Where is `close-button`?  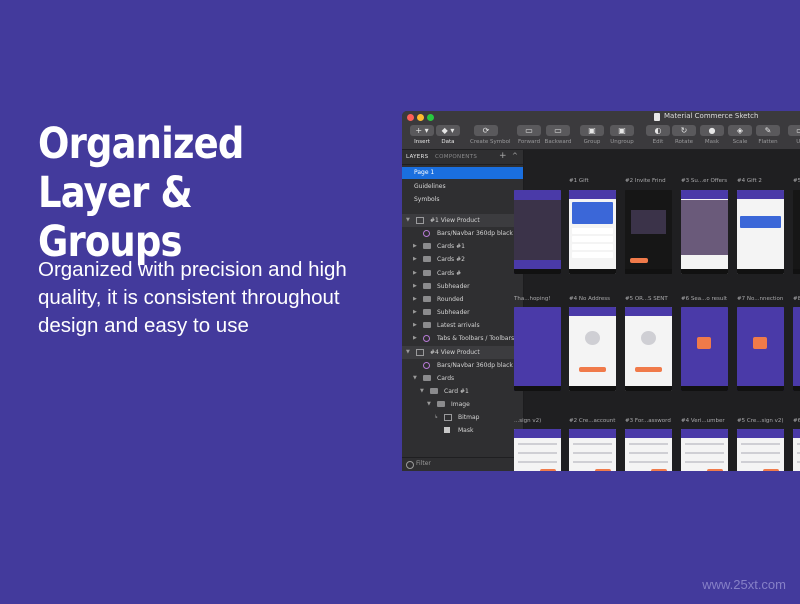 close-button is located at coordinates (410, 117).